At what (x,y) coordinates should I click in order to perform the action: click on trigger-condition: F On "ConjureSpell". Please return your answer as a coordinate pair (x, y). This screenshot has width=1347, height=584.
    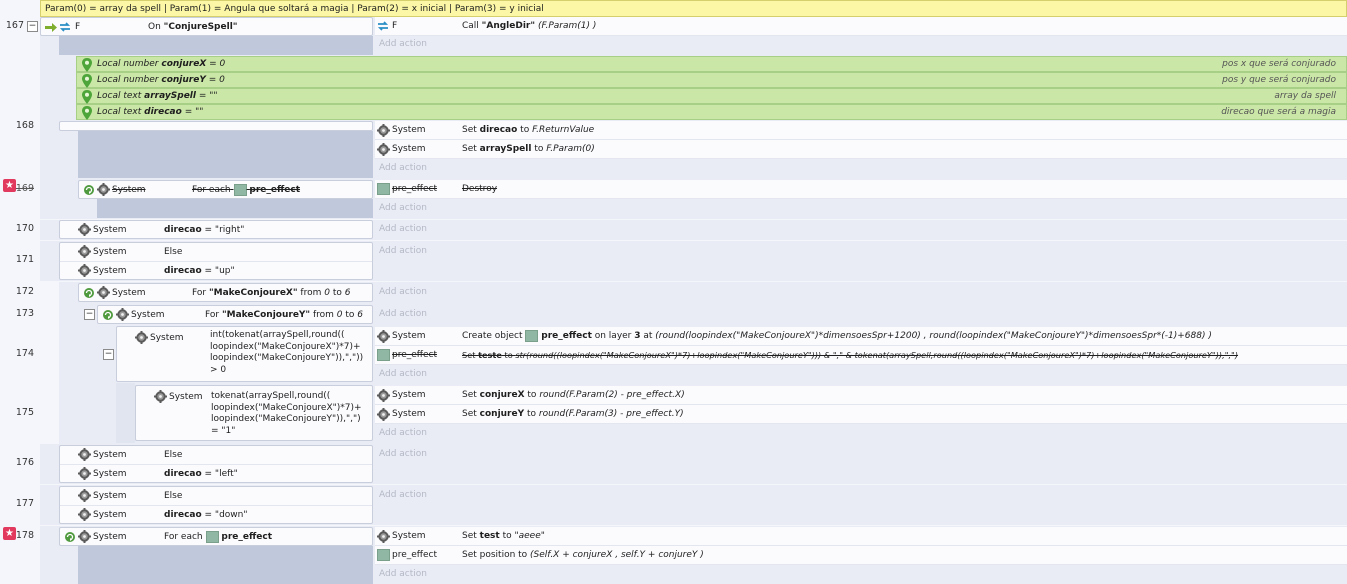
    Looking at the image, I should click on (206, 26).